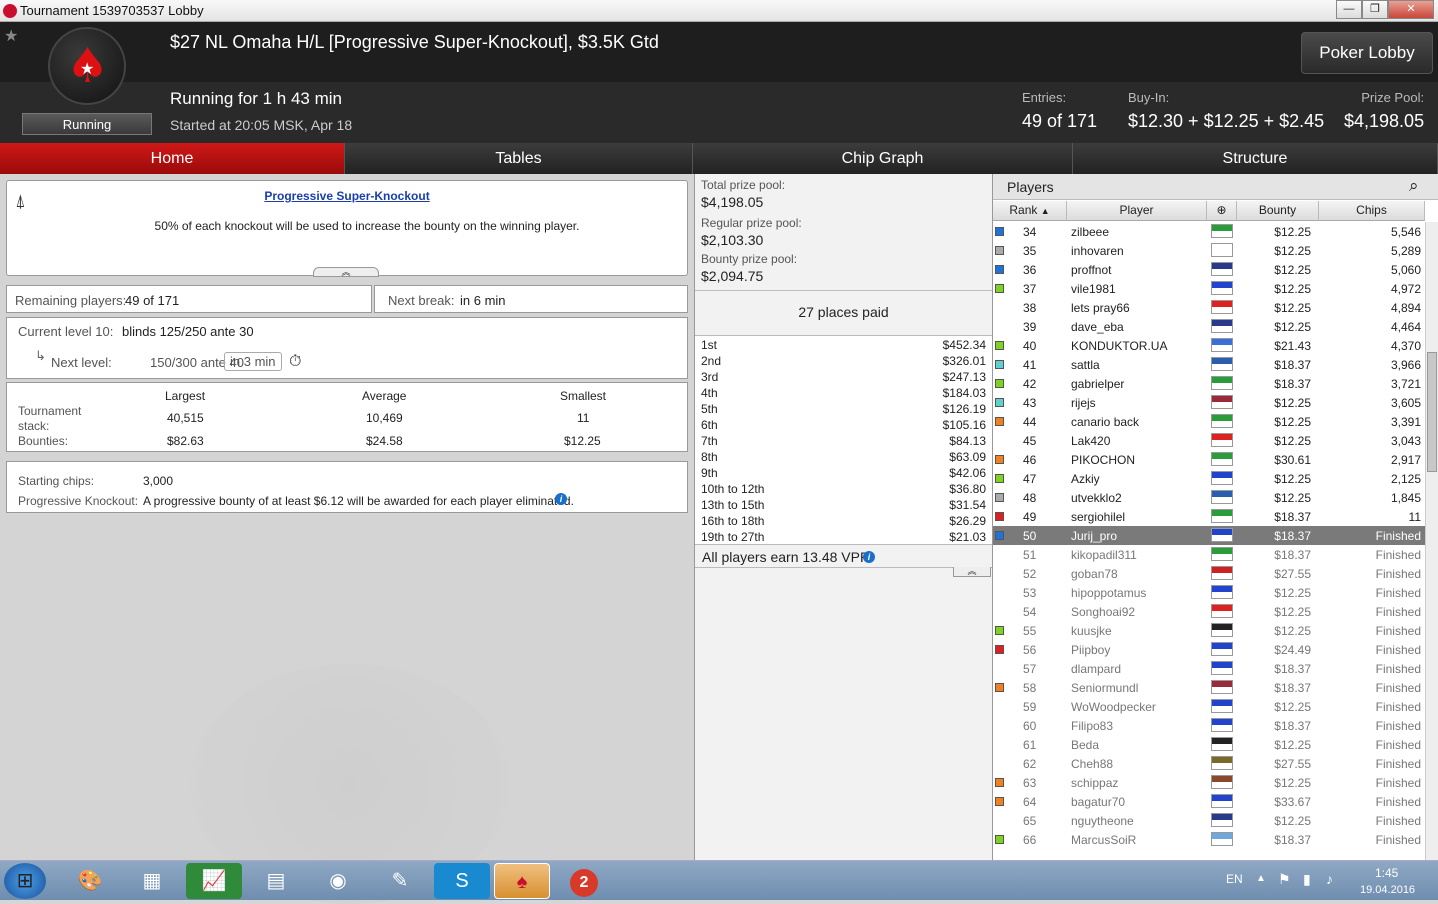 The image size is (1438, 904). I want to click on player-rank: 38, so click(1030, 308).